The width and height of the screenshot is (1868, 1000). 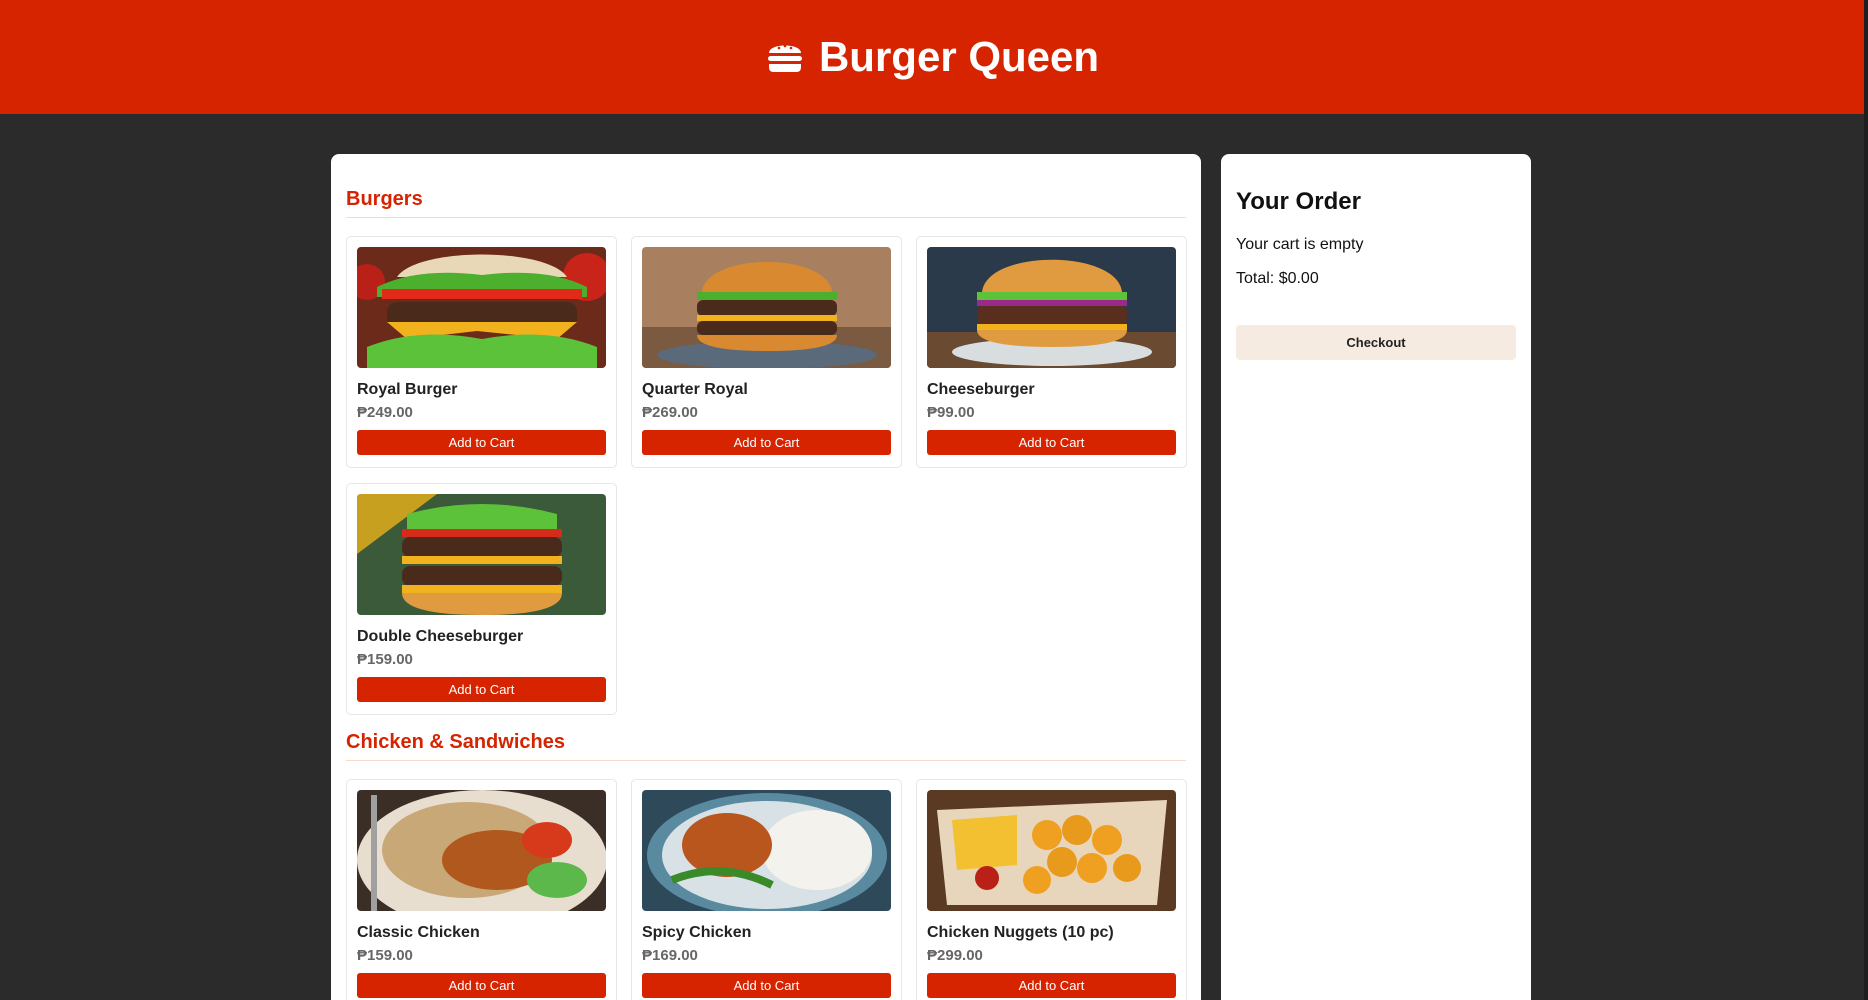 I want to click on item-price: ₱299.00, so click(x=955, y=955).